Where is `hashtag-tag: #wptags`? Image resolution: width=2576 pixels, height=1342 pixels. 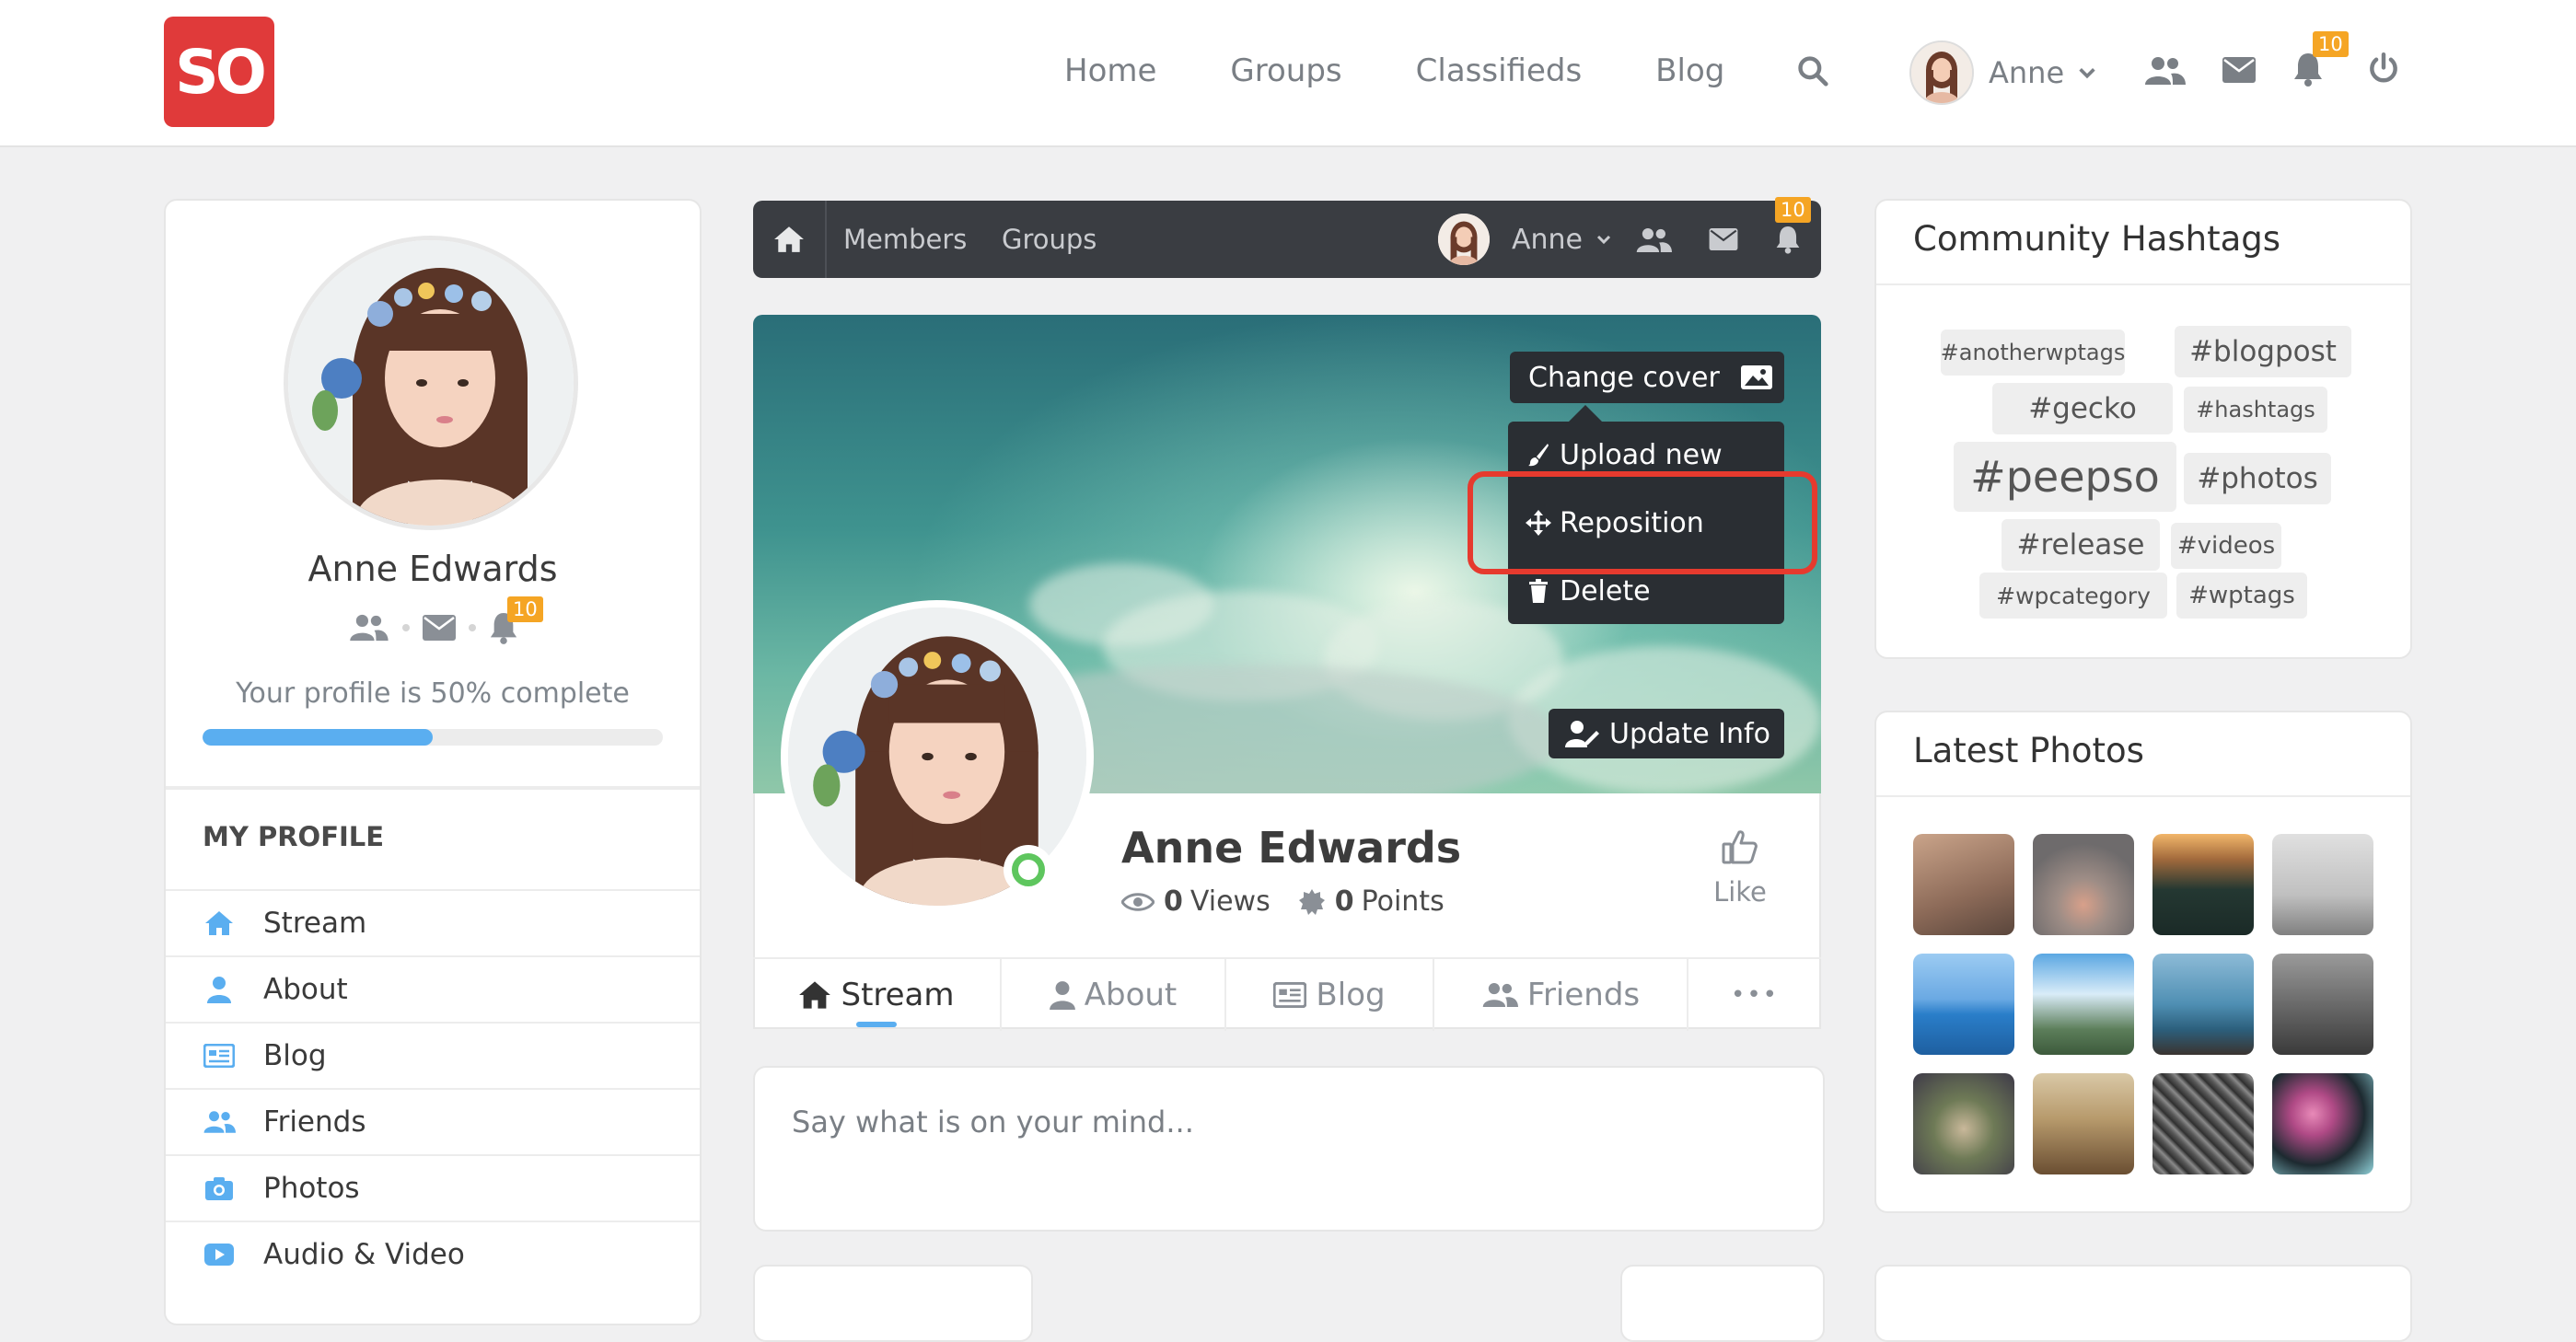
hashtag-tag: #wptags is located at coordinates (2241, 596).